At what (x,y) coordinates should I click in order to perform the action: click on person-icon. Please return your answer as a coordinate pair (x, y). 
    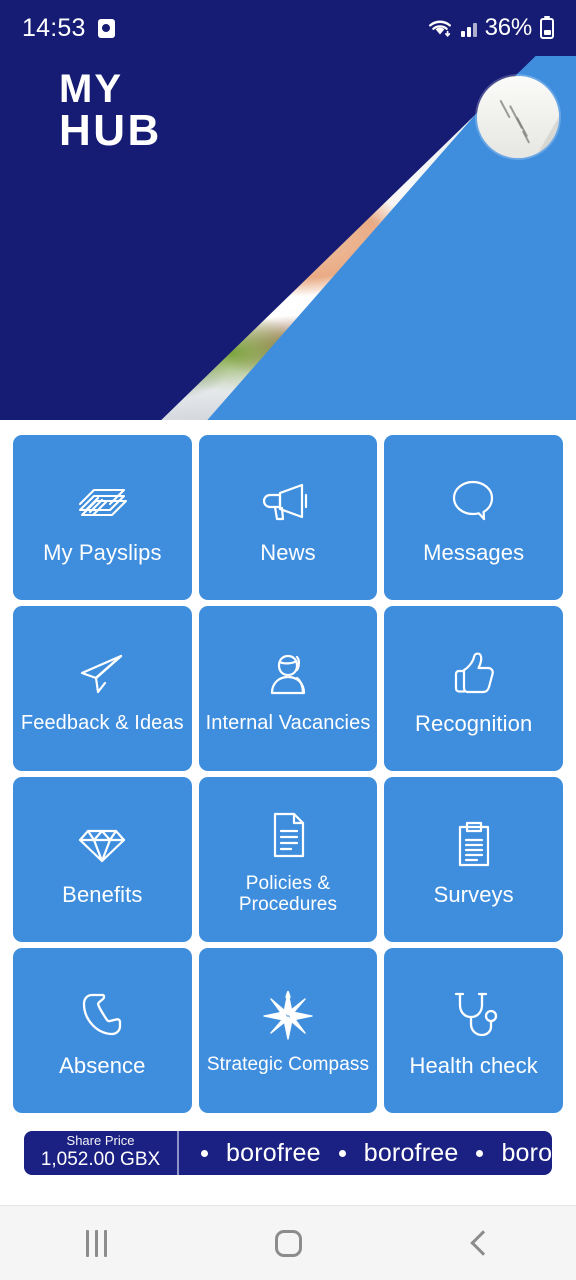
    Looking at the image, I should click on (288, 674).